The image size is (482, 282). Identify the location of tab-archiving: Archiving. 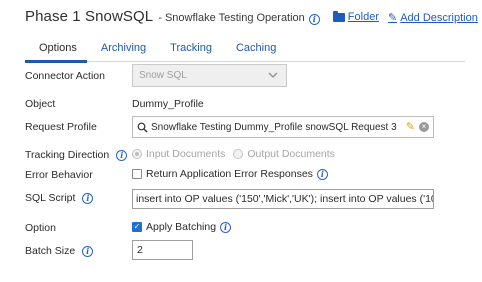
(121, 50).